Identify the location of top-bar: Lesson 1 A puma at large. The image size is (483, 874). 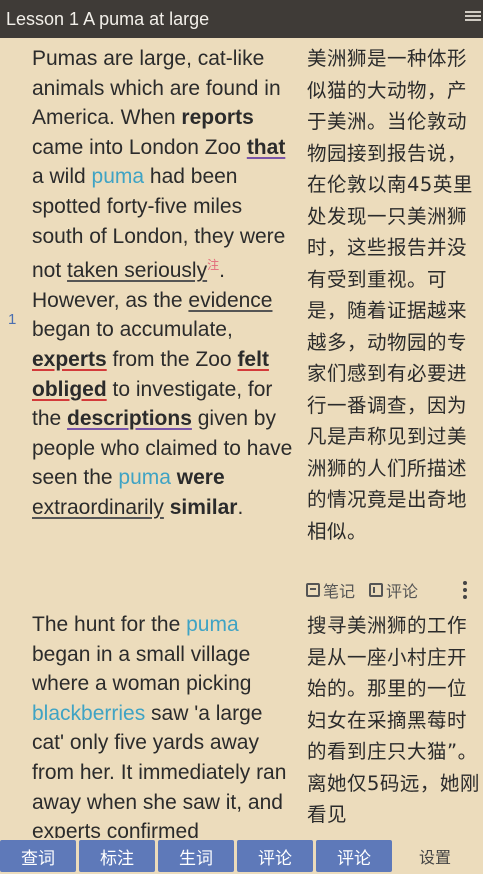
(241, 19).